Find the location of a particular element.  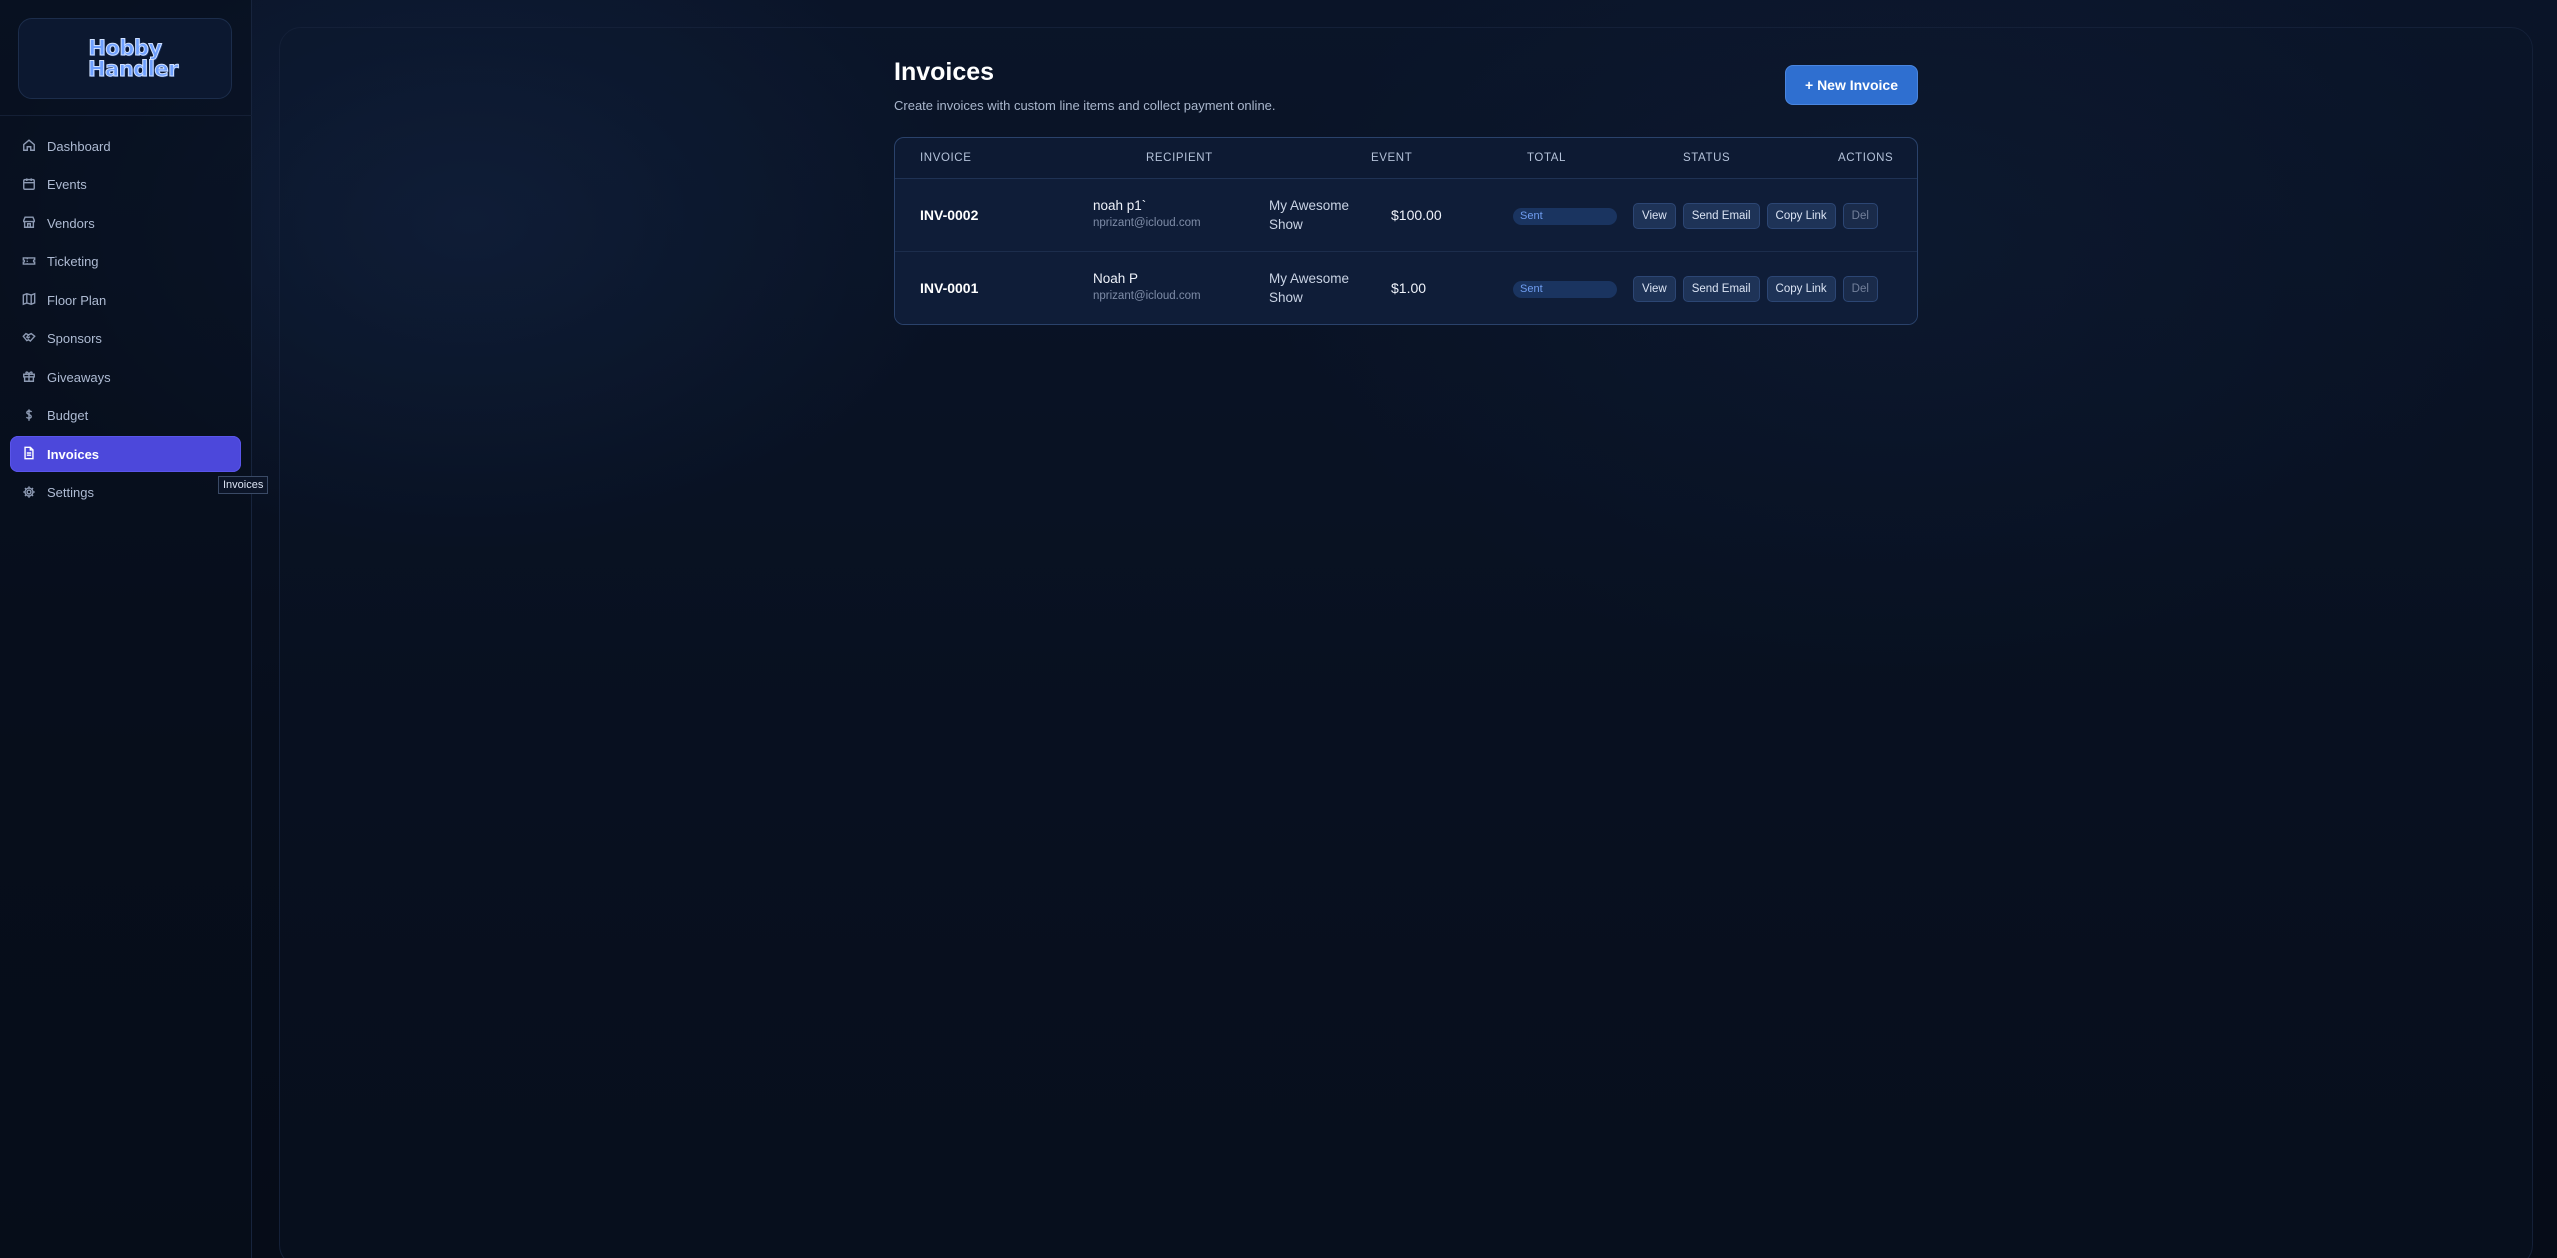

handshake-icon is located at coordinates (30, 339).